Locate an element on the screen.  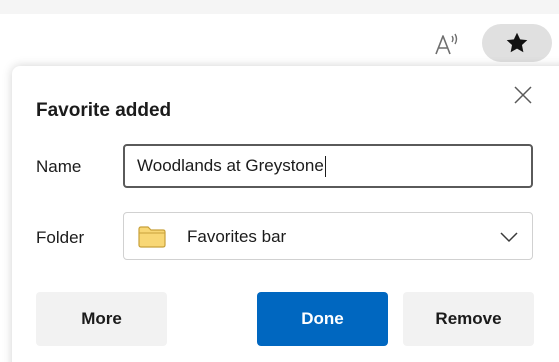
close-icon is located at coordinates (523, 95).